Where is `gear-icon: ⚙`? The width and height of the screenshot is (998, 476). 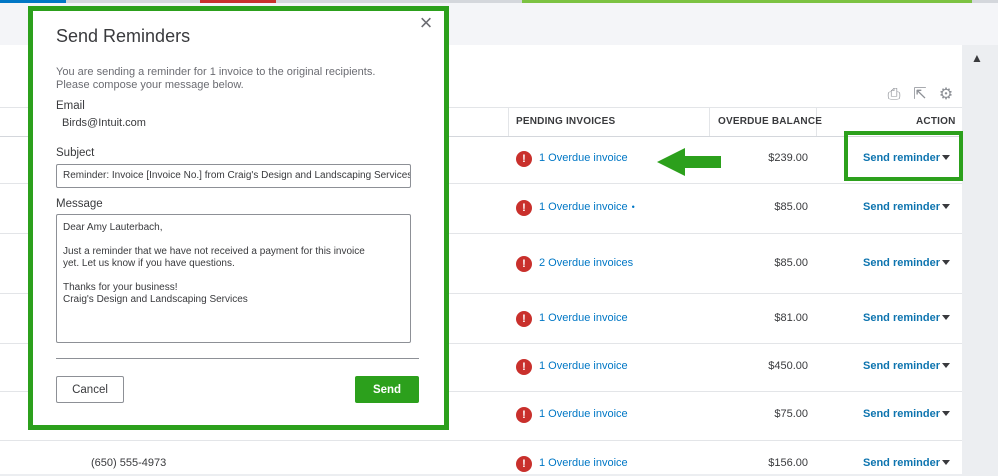 gear-icon: ⚙ is located at coordinates (946, 95).